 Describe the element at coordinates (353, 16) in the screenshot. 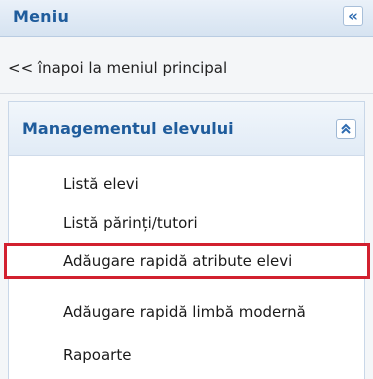

I see `double-chevron-left-icon: «` at that location.